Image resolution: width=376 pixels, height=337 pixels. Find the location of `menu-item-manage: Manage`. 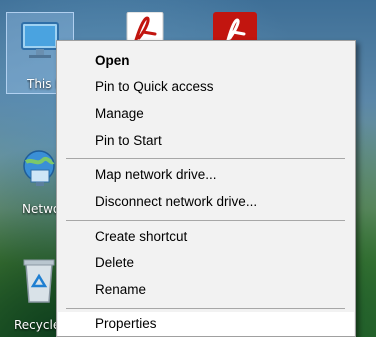

menu-item-manage: Manage is located at coordinates (206, 114).